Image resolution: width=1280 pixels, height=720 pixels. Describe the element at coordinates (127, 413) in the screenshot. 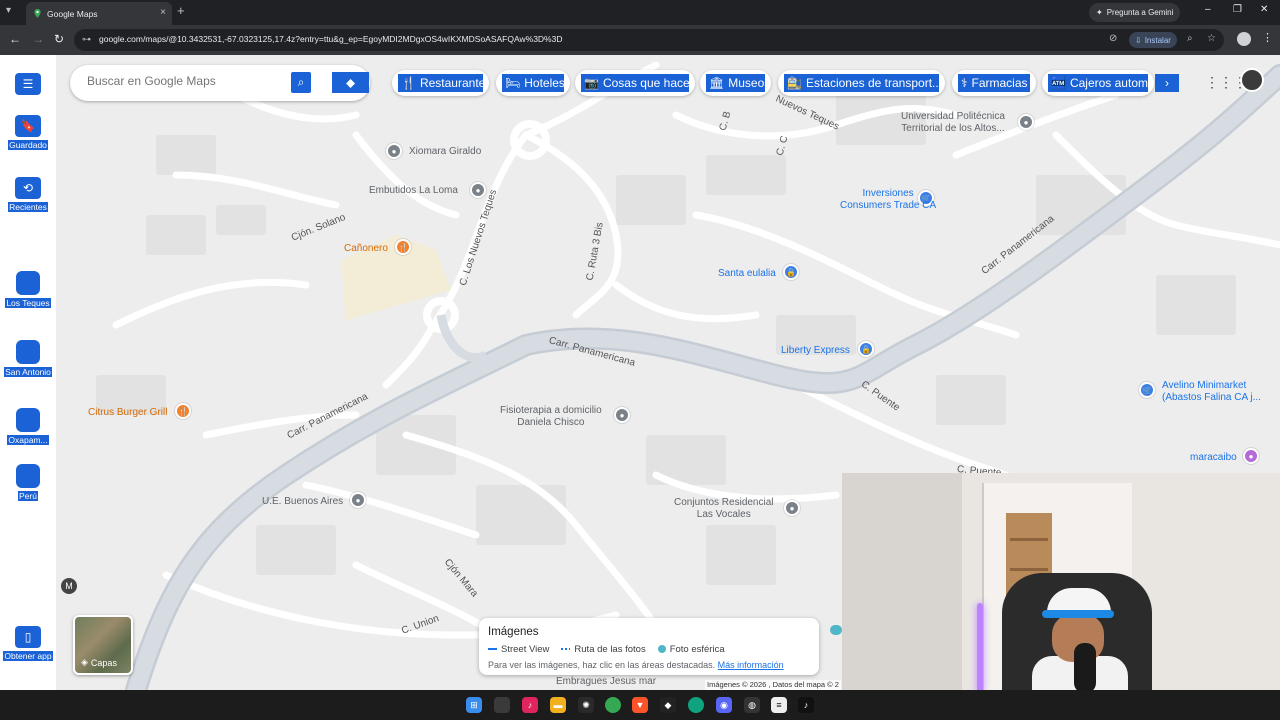

I see `place-label: Citrus Burger Grill` at that location.